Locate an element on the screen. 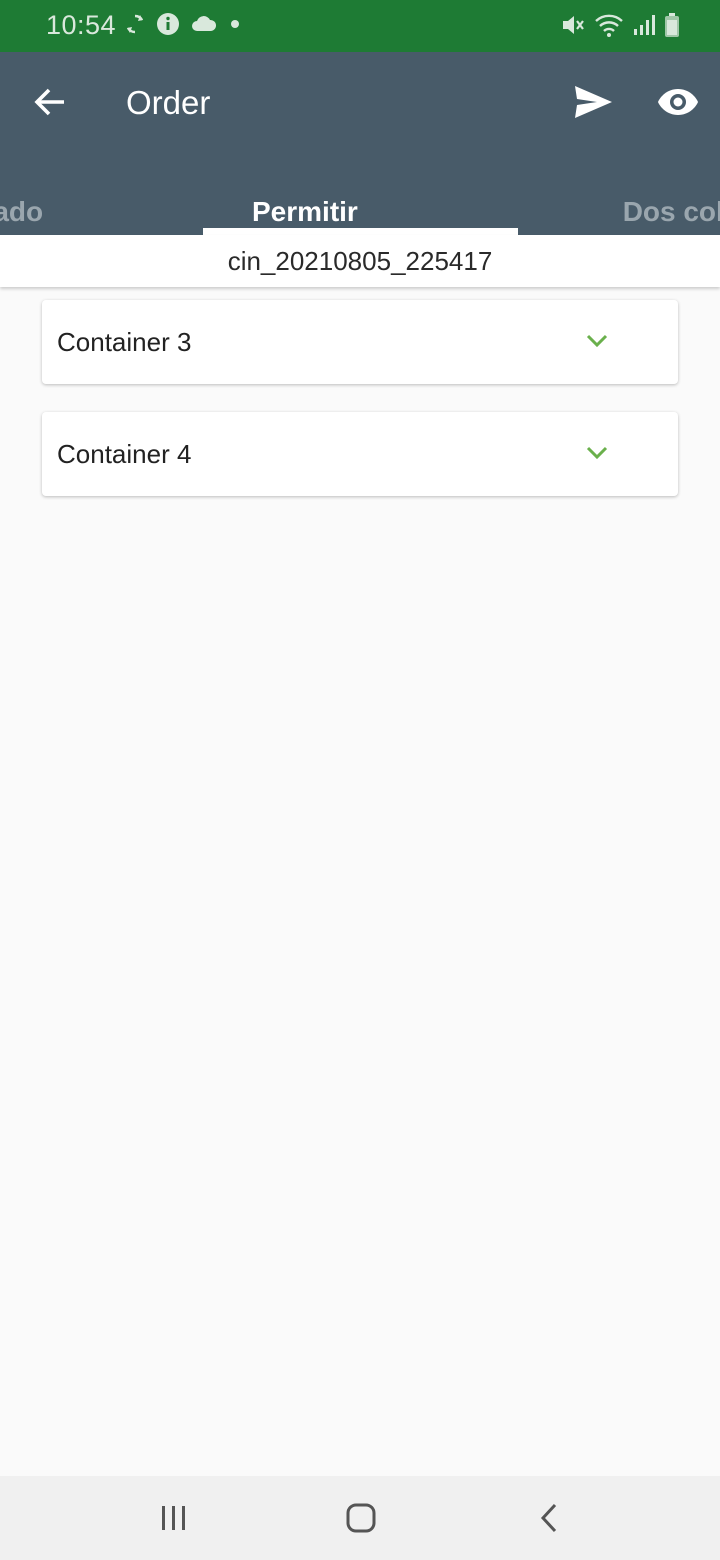 The height and width of the screenshot is (1560, 720). send-icon is located at coordinates (593, 102).